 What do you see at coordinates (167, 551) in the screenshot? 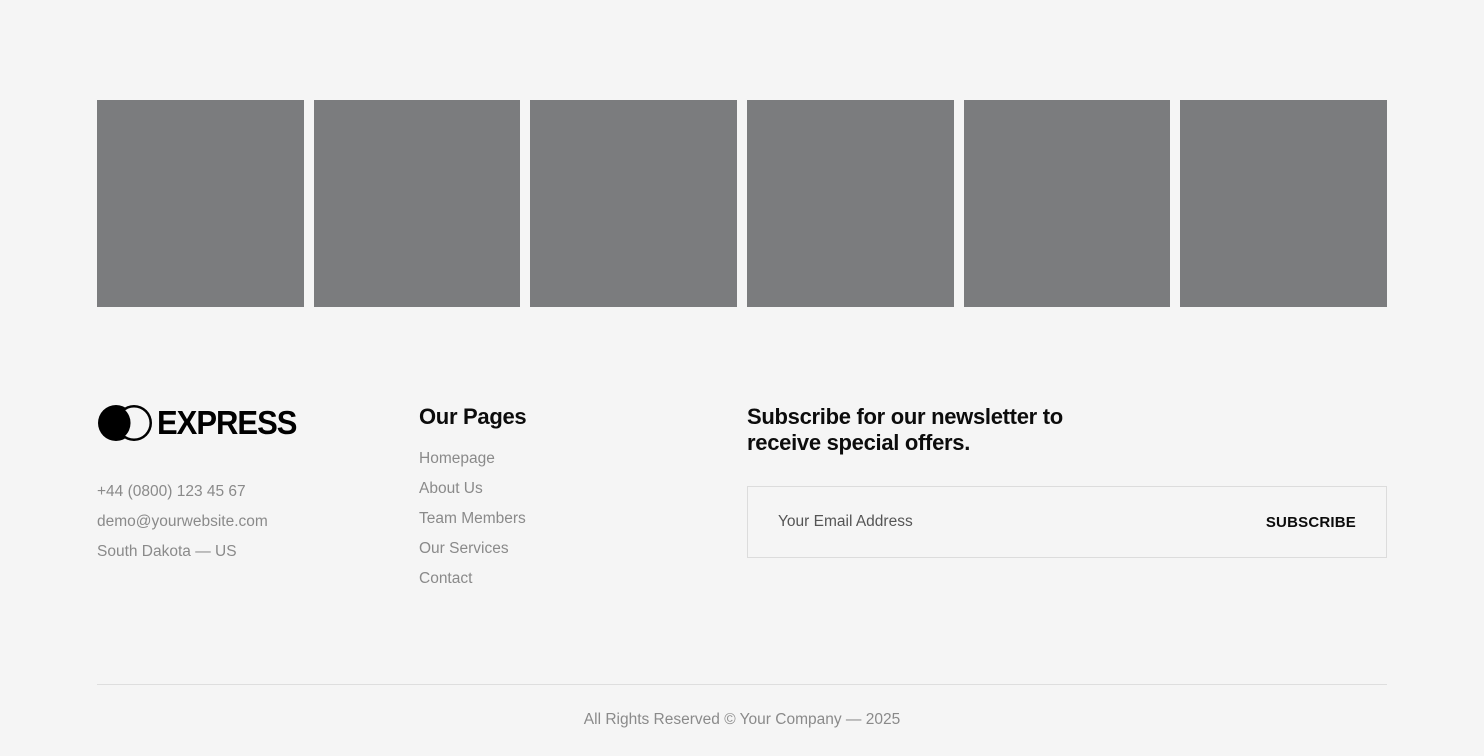
I see `contact-location: South Dakota — US` at bounding box center [167, 551].